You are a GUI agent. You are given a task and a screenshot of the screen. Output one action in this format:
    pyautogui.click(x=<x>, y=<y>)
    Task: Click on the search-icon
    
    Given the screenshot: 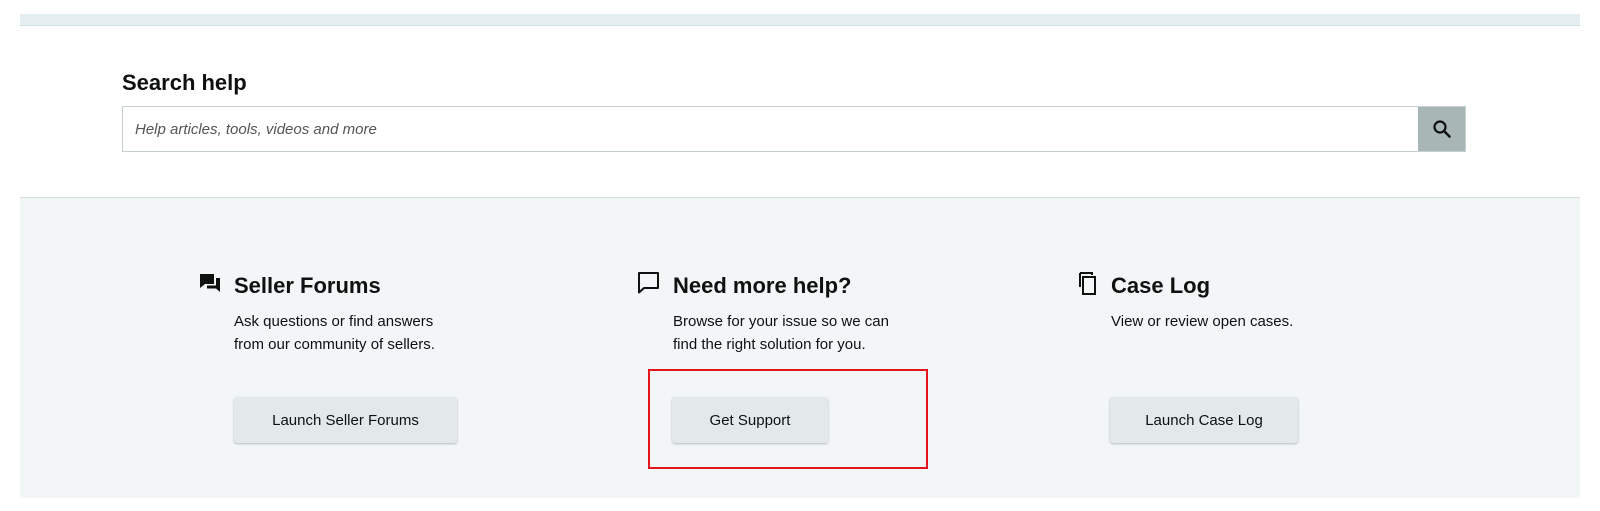 What is the action you would take?
    pyautogui.click(x=1441, y=129)
    